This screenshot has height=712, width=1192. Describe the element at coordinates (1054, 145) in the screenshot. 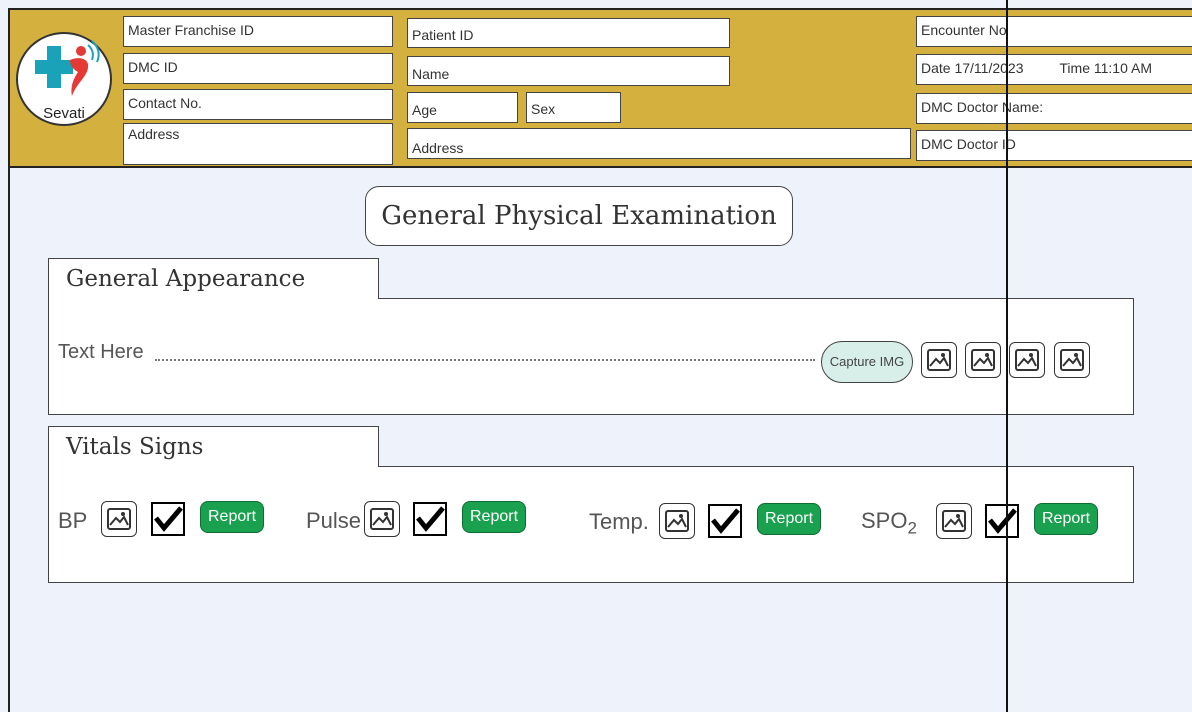

I see `dmc-doctor-id-field: DMC Doctor ID` at that location.